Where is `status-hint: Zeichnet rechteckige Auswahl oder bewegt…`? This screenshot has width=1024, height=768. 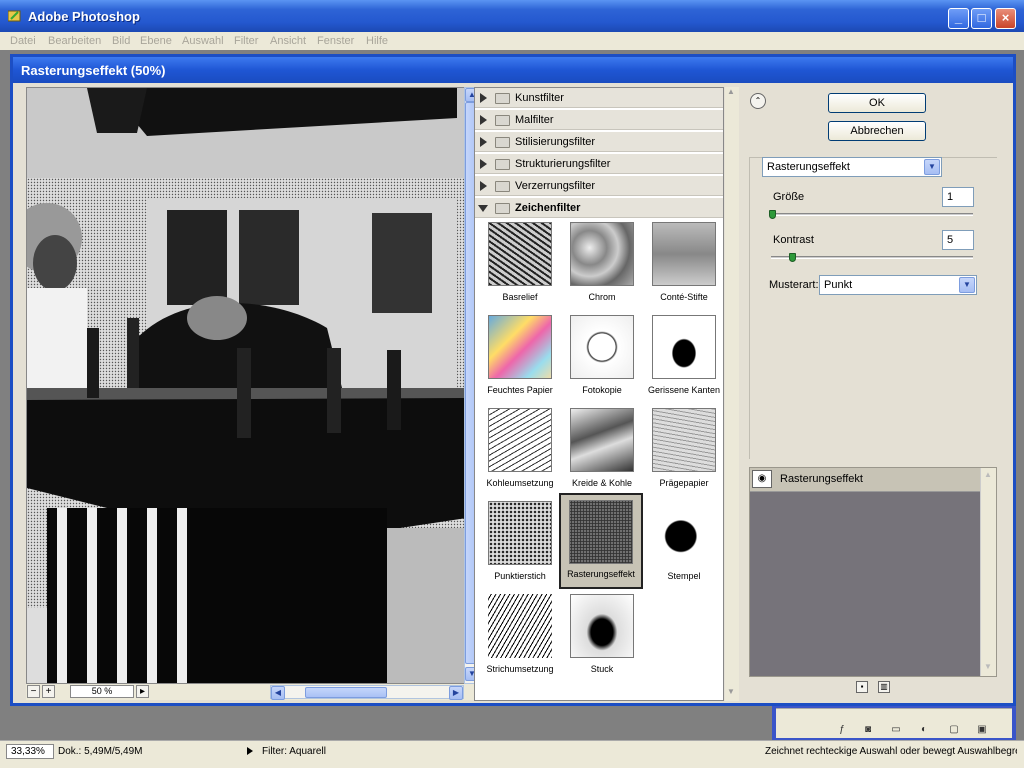
status-hint: Zeichnet rechteckige Auswahl oder bewegt… is located at coordinates (891, 751).